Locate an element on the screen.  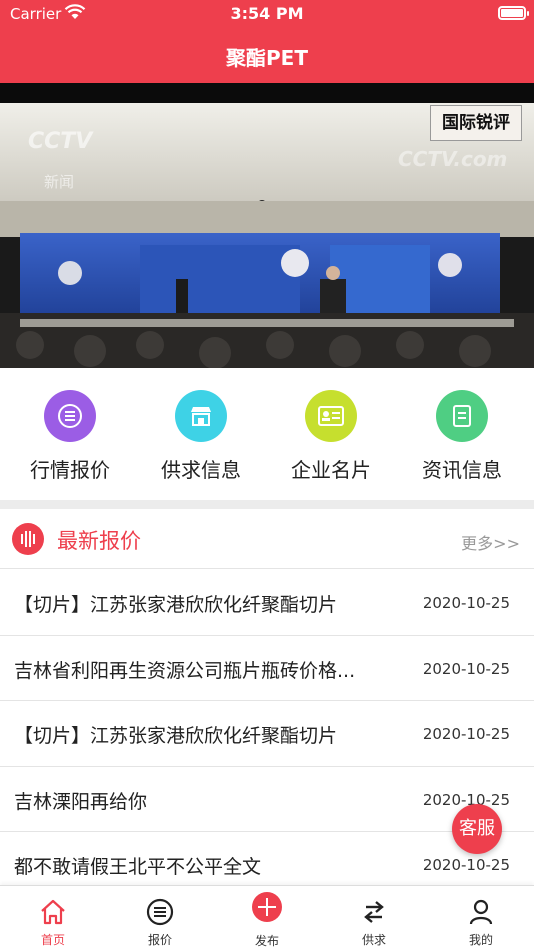
item-title: 都不敢请假王北平不公平全文 is located at coordinates (138, 867).